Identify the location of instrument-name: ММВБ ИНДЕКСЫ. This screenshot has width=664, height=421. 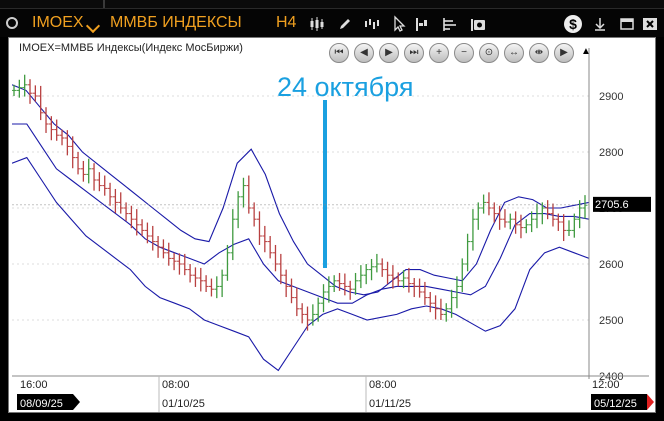
(176, 23).